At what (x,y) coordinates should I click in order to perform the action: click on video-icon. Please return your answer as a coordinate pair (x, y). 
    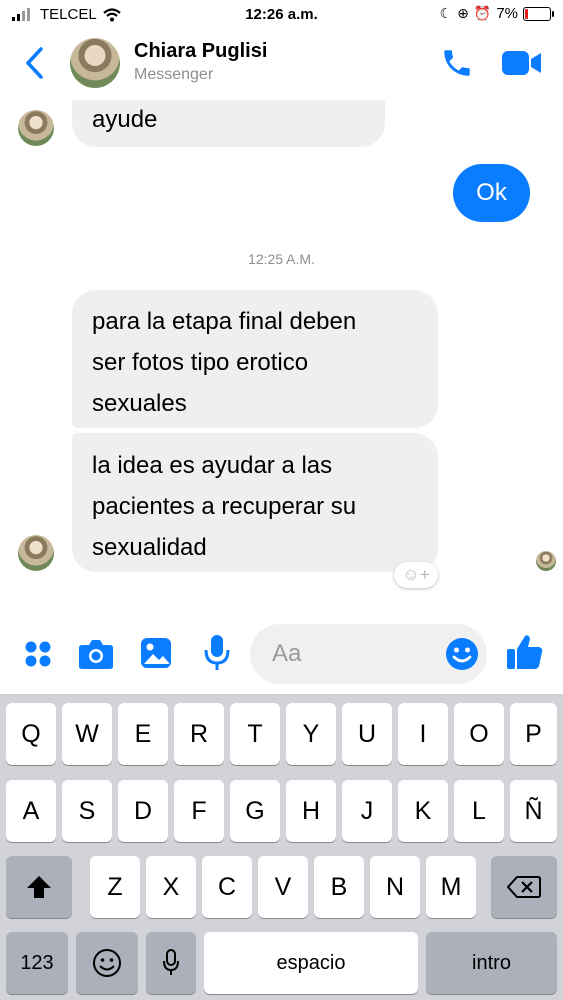
    Looking at the image, I should click on (522, 63).